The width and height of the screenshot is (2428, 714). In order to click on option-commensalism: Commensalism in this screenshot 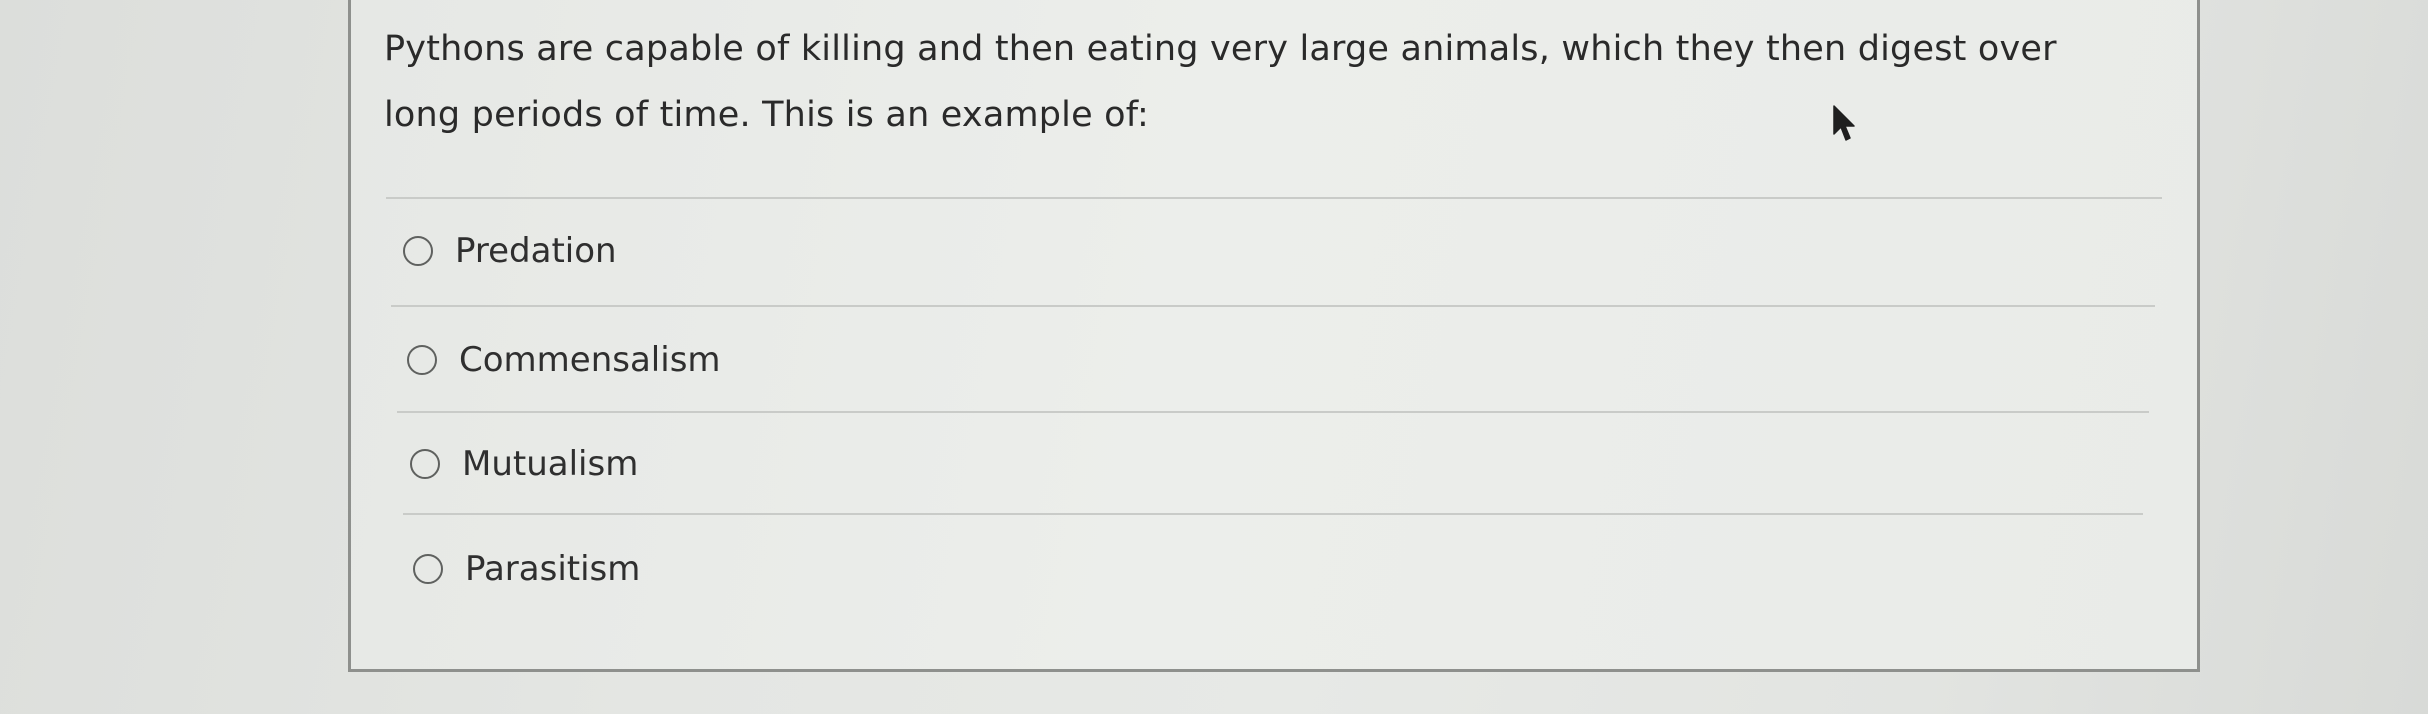, I will do `click(564, 360)`.